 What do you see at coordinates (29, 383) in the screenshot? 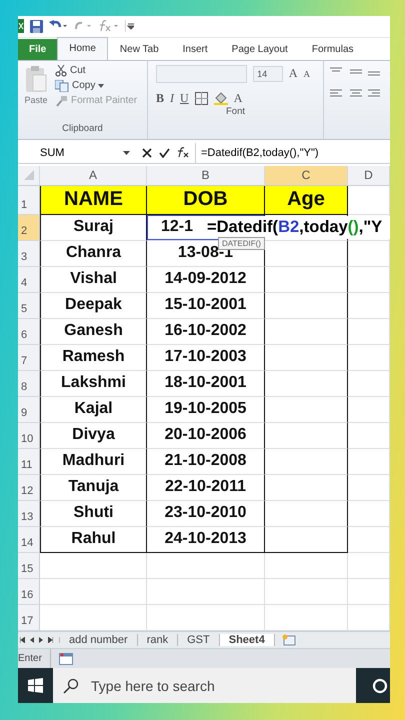
I see `row-header: 8` at bounding box center [29, 383].